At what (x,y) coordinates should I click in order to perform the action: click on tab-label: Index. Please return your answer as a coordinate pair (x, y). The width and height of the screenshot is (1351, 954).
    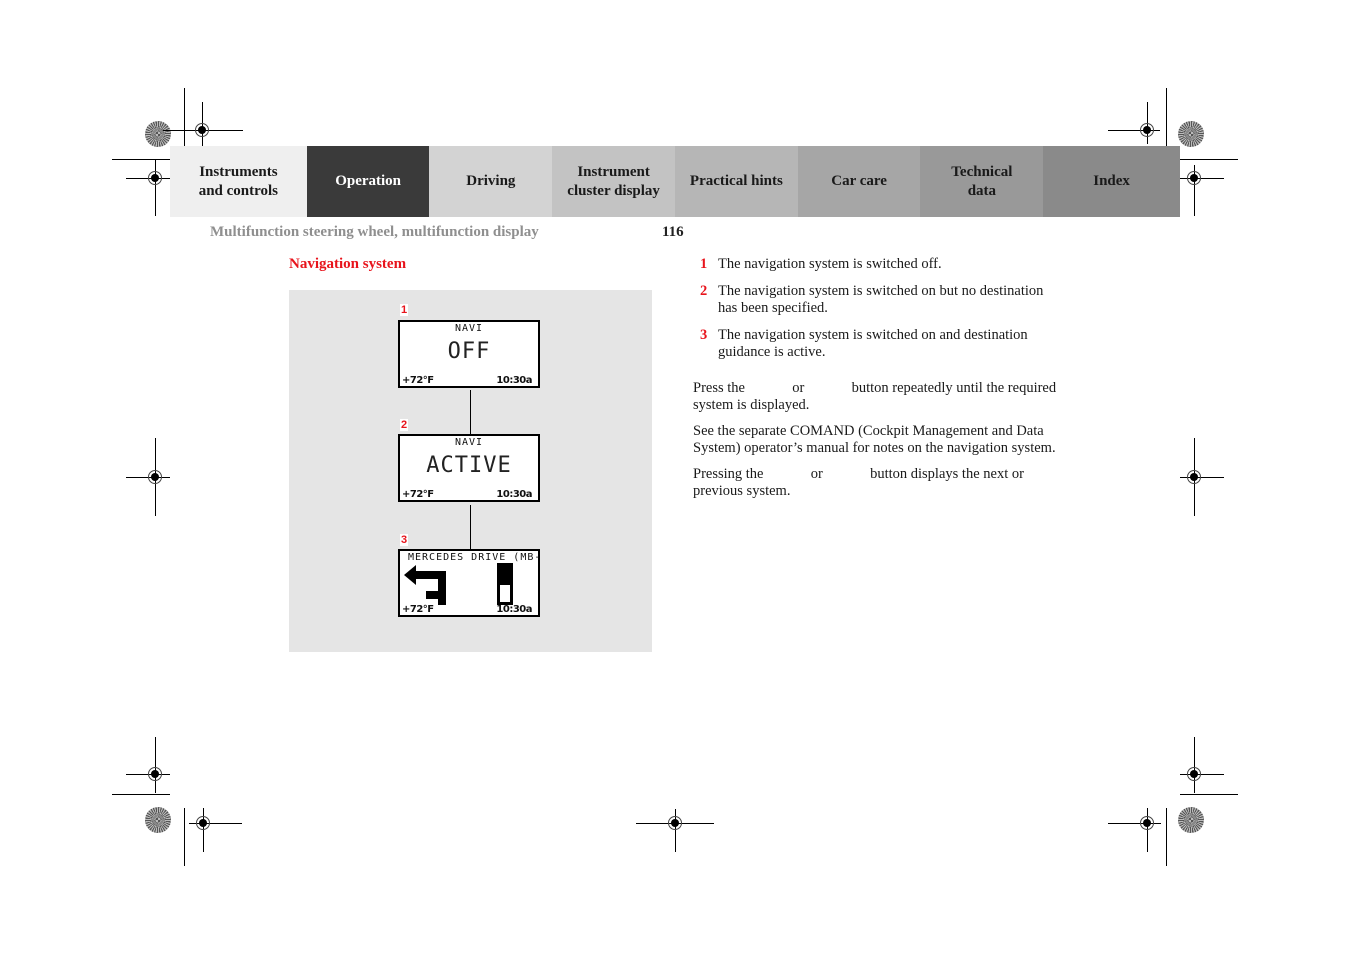
    Looking at the image, I should click on (1111, 181).